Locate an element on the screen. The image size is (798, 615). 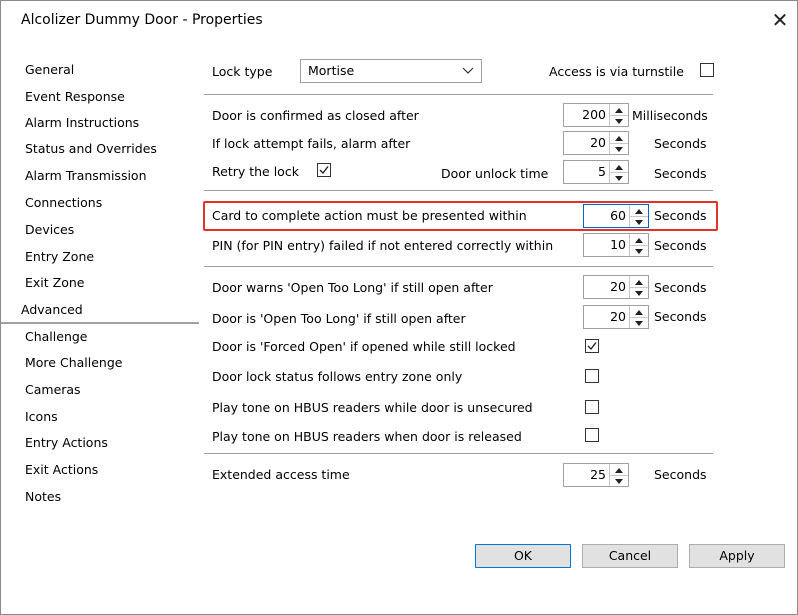
extended-access-label: Extended access time is located at coordinates (281, 474).